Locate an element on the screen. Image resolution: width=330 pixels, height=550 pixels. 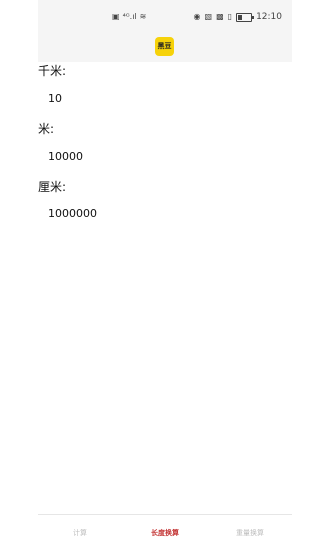
eye-icon: ◉ is located at coordinates (197, 16).